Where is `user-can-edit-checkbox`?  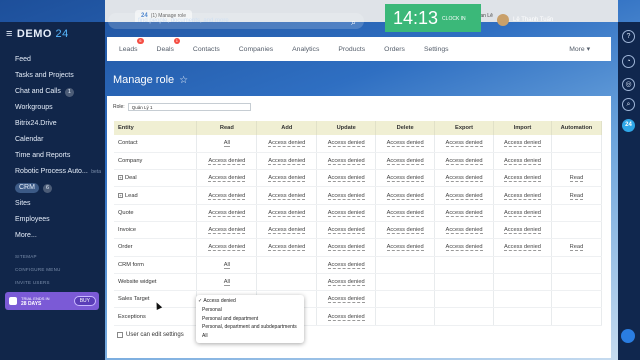 user-can-edit-checkbox is located at coordinates (120, 335).